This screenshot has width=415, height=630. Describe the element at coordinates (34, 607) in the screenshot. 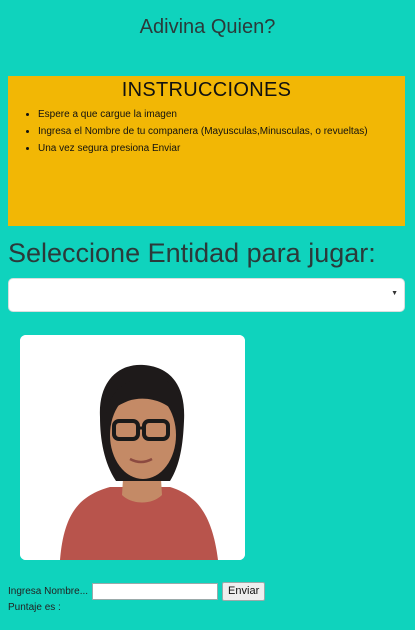

I see `score-label: Puntaje es :` at that location.